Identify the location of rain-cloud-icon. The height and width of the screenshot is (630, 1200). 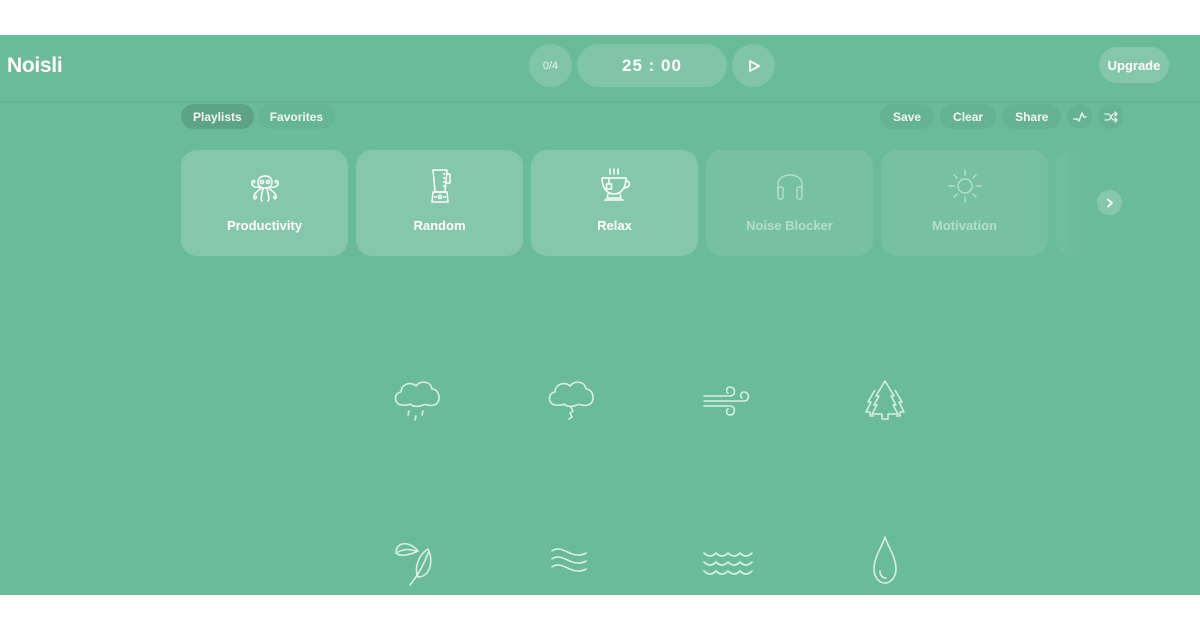
(417, 401).